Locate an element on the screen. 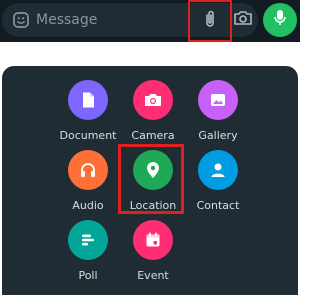  paperclip-icon is located at coordinates (210, 21).